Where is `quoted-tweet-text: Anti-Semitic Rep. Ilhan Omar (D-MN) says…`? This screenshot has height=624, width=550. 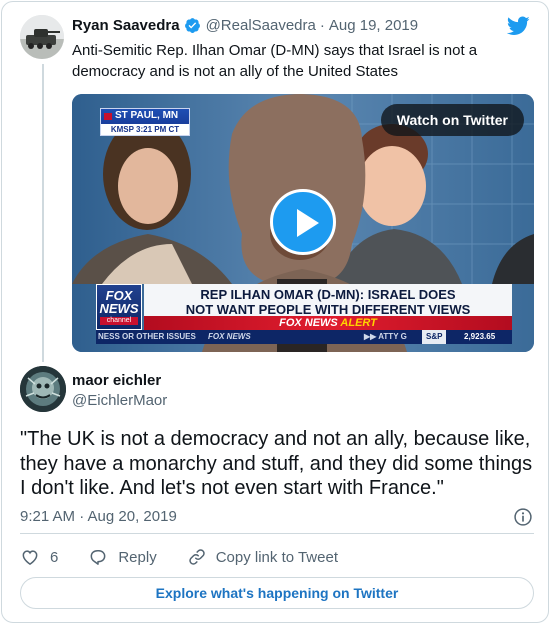
quoted-tweet-text: Anti-Semitic Rep. Ilhan Omar (D-MN) says… is located at coordinates (275, 61).